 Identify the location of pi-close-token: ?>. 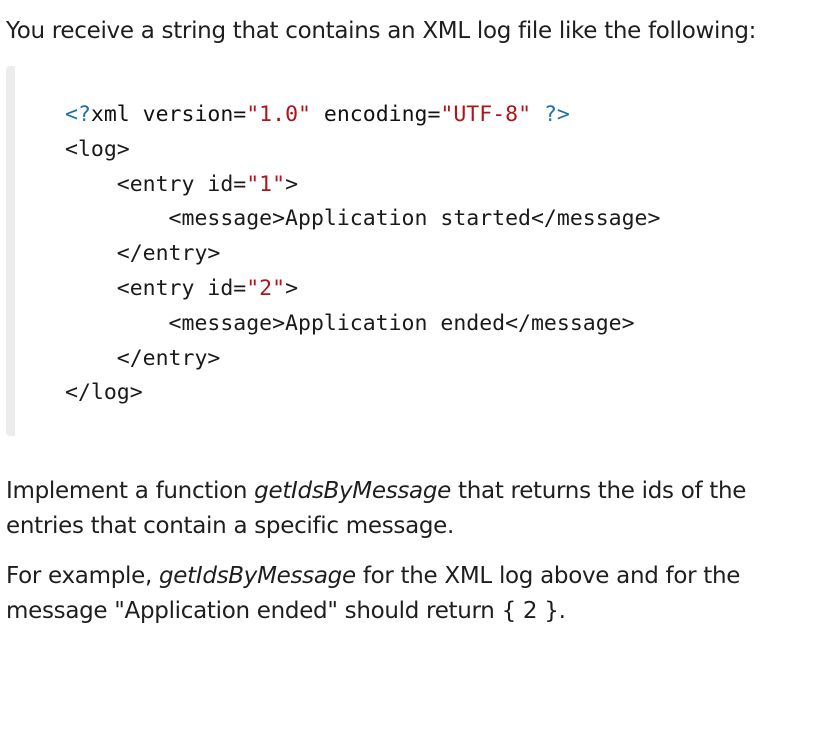
(550, 114).